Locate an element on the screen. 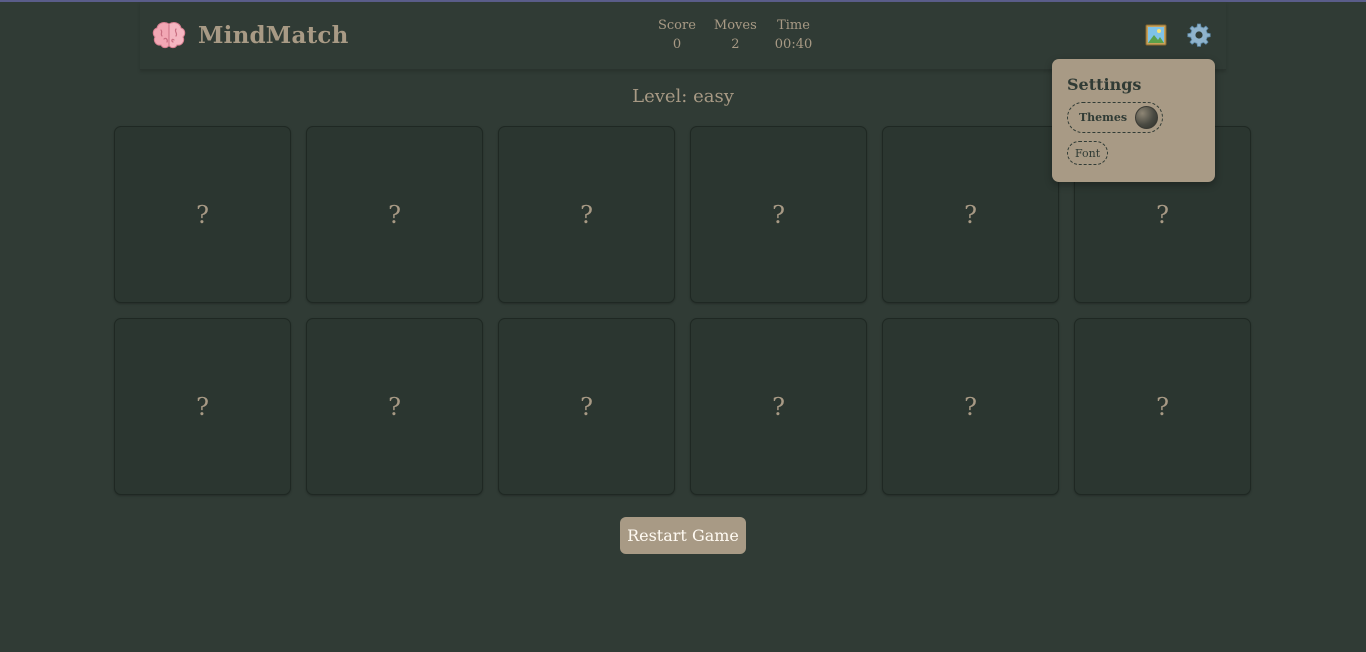 The width and height of the screenshot is (1366, 652). stat-time: Time 00:40 is located at coordinates (793, 35).